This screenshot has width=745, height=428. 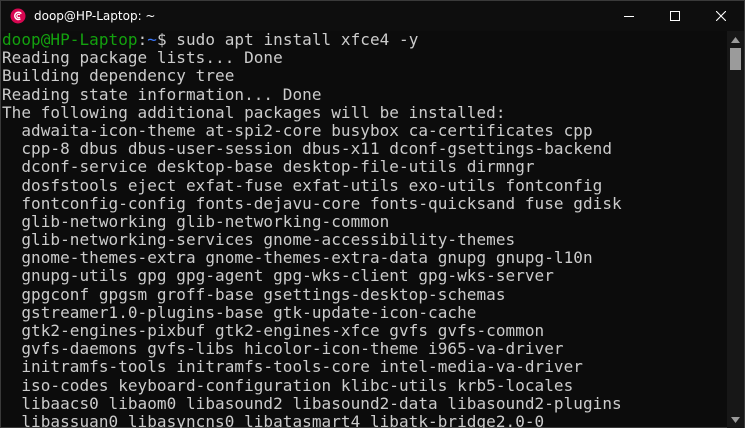 I want to click on close-button, so click(x=721, y=16).